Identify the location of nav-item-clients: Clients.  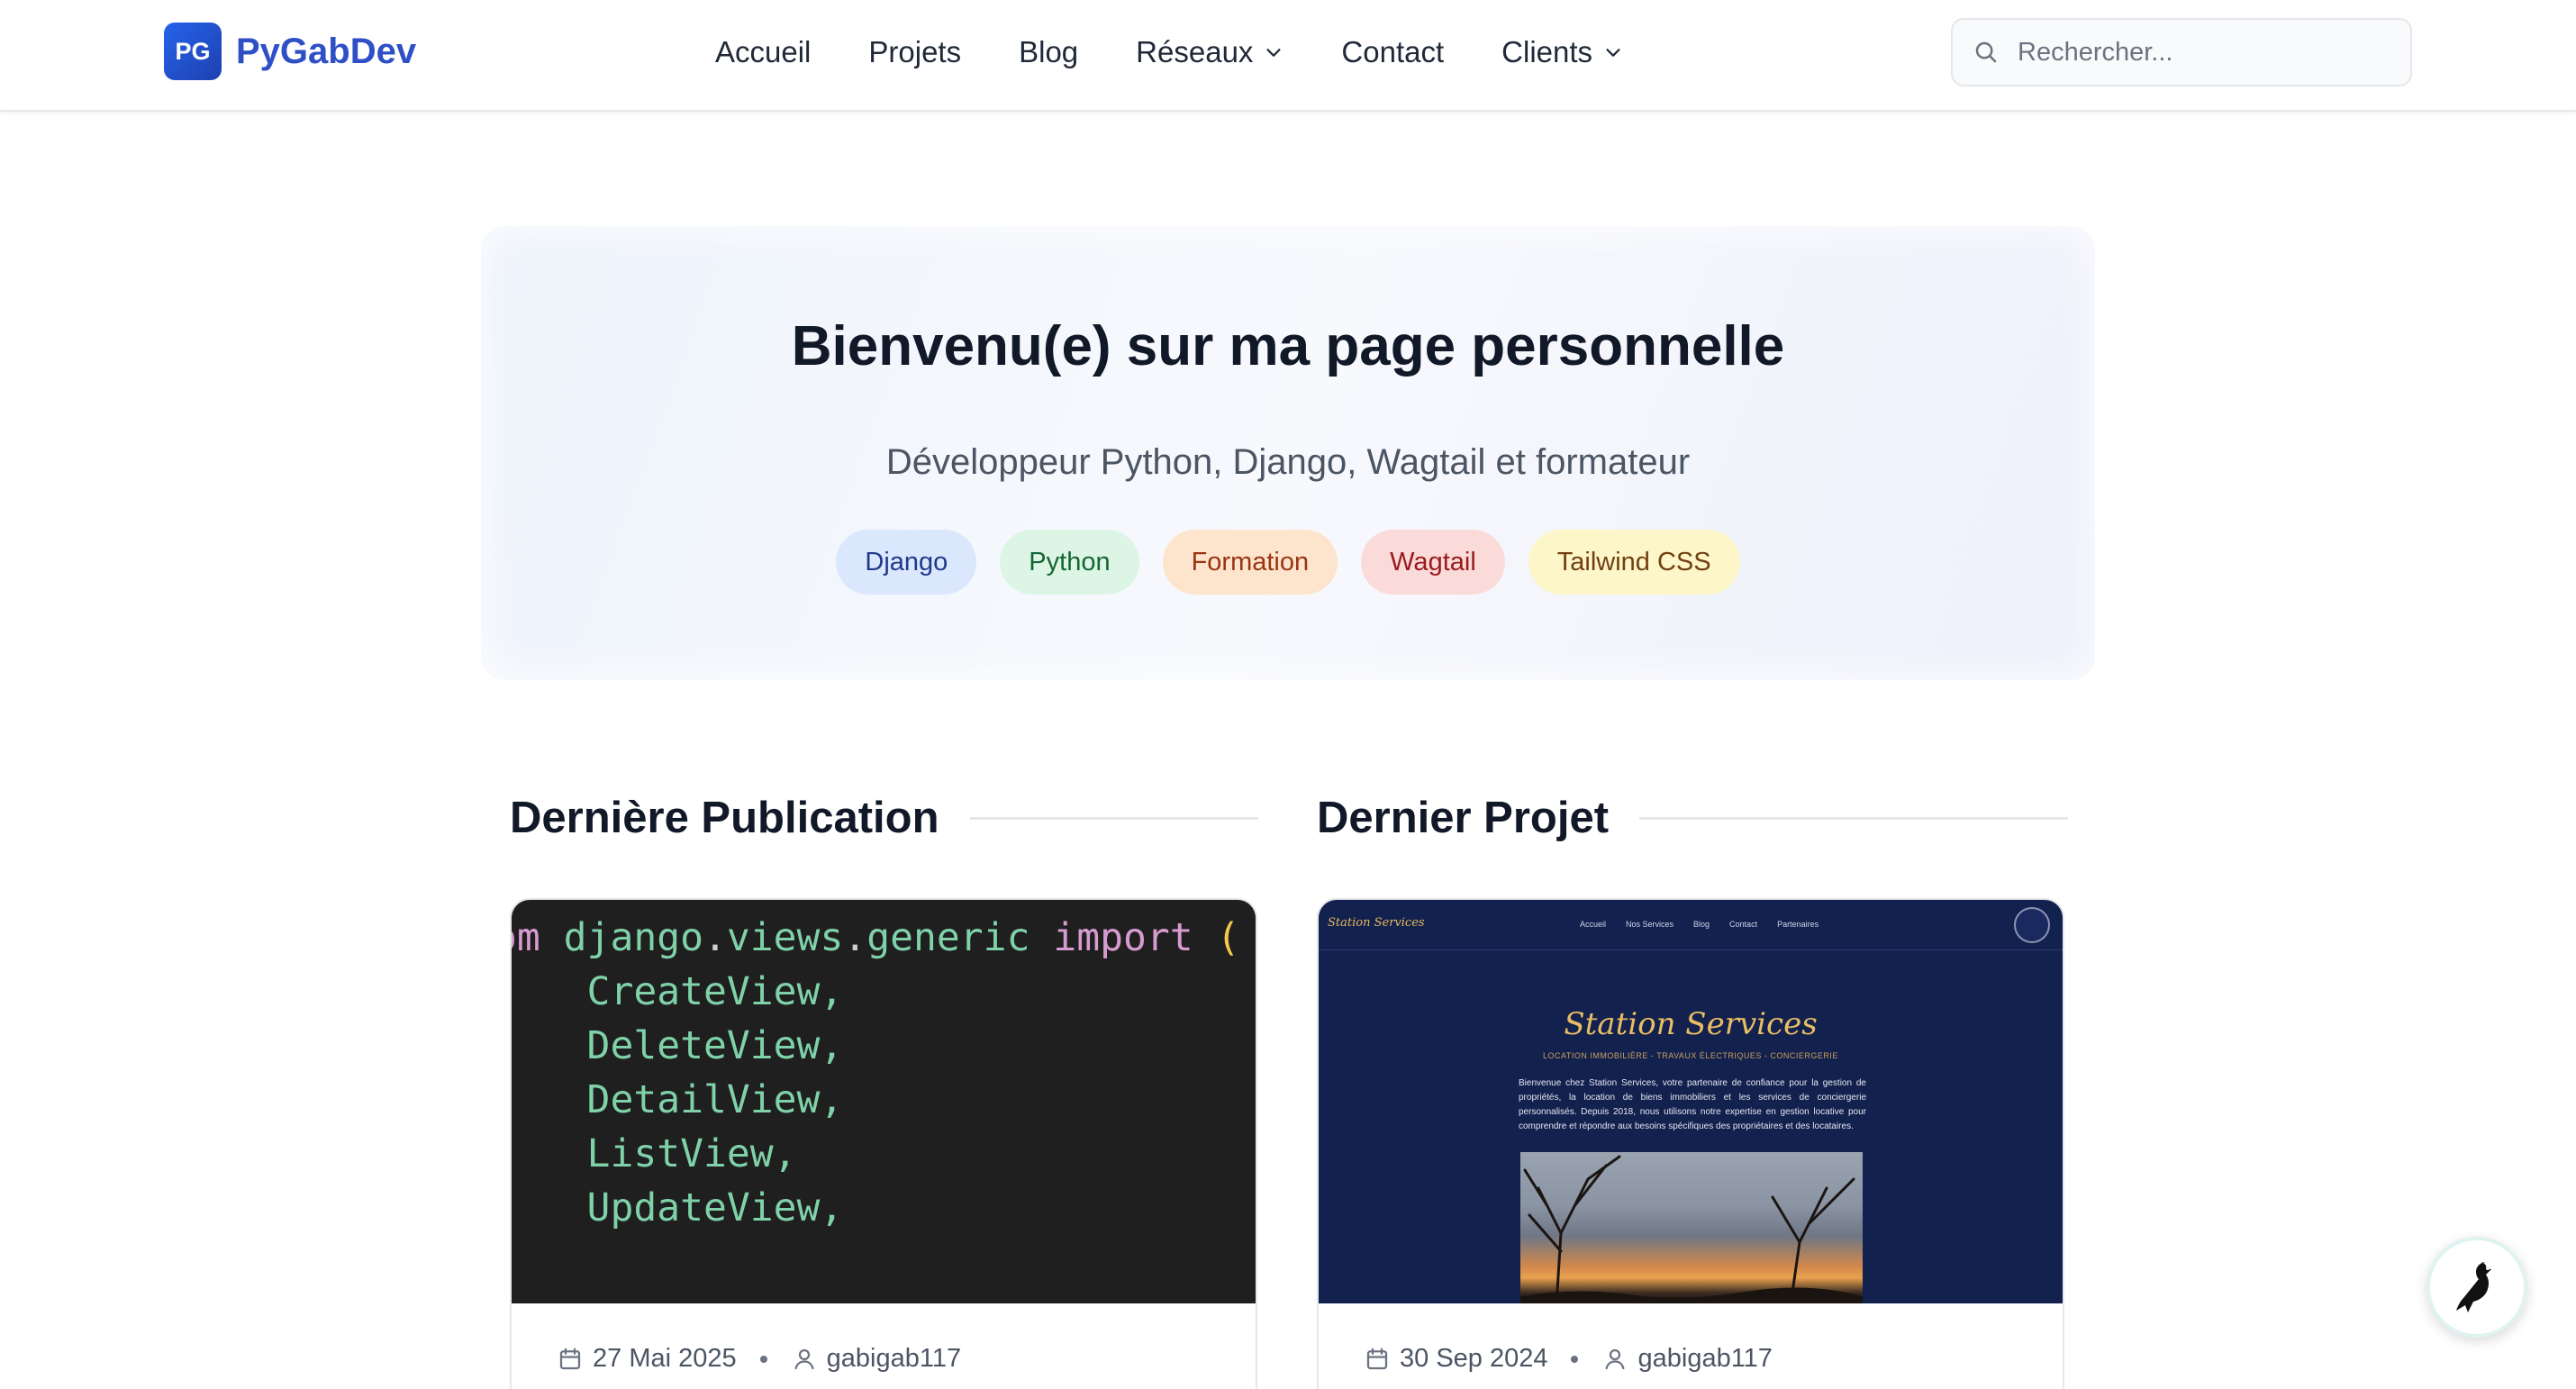
(1562, 52).